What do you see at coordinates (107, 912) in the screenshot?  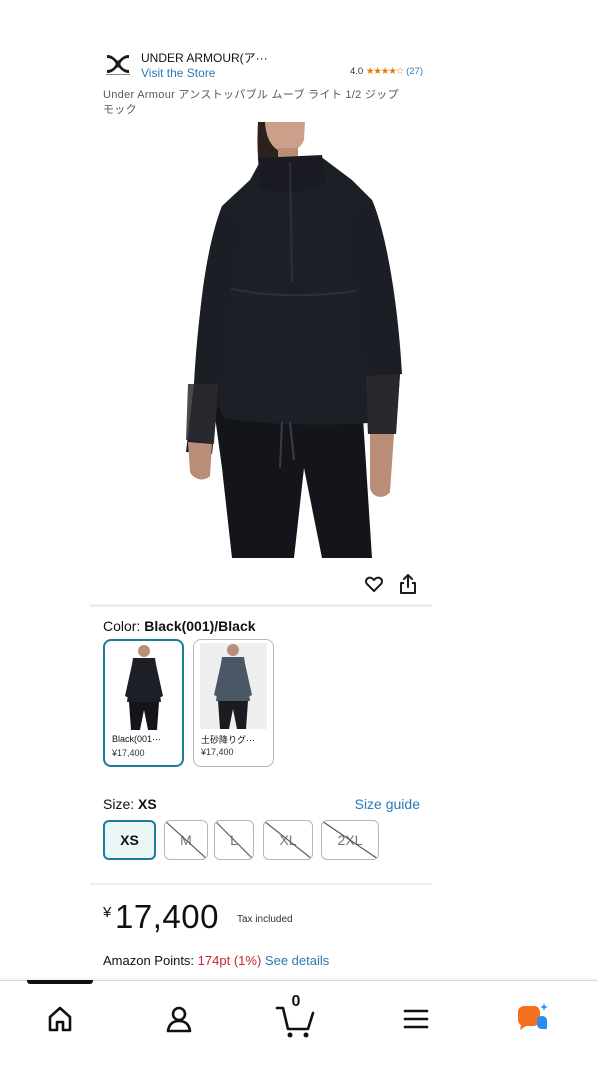 I see `price-currency: ¥` at bounding box center [107, 912].